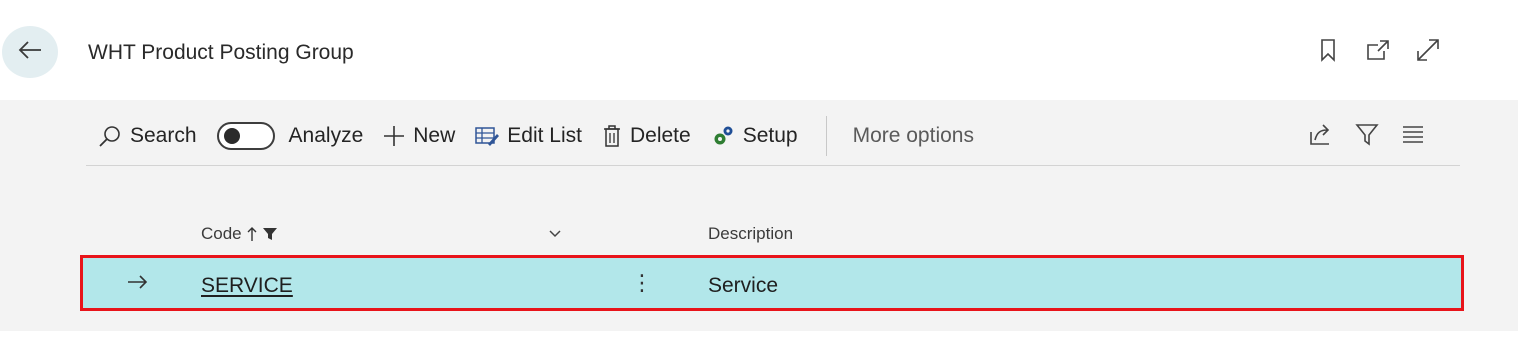 This screenshot has height=357, width=1518. I want to click on delete-button: Delete, so click(646, 136).